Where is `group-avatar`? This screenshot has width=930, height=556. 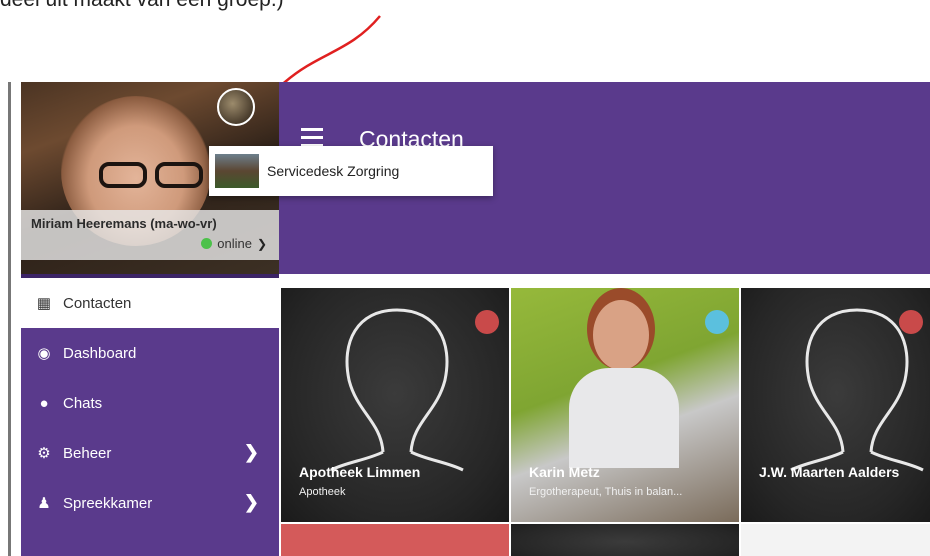
group-avatar is located at coordinates (236, 107).